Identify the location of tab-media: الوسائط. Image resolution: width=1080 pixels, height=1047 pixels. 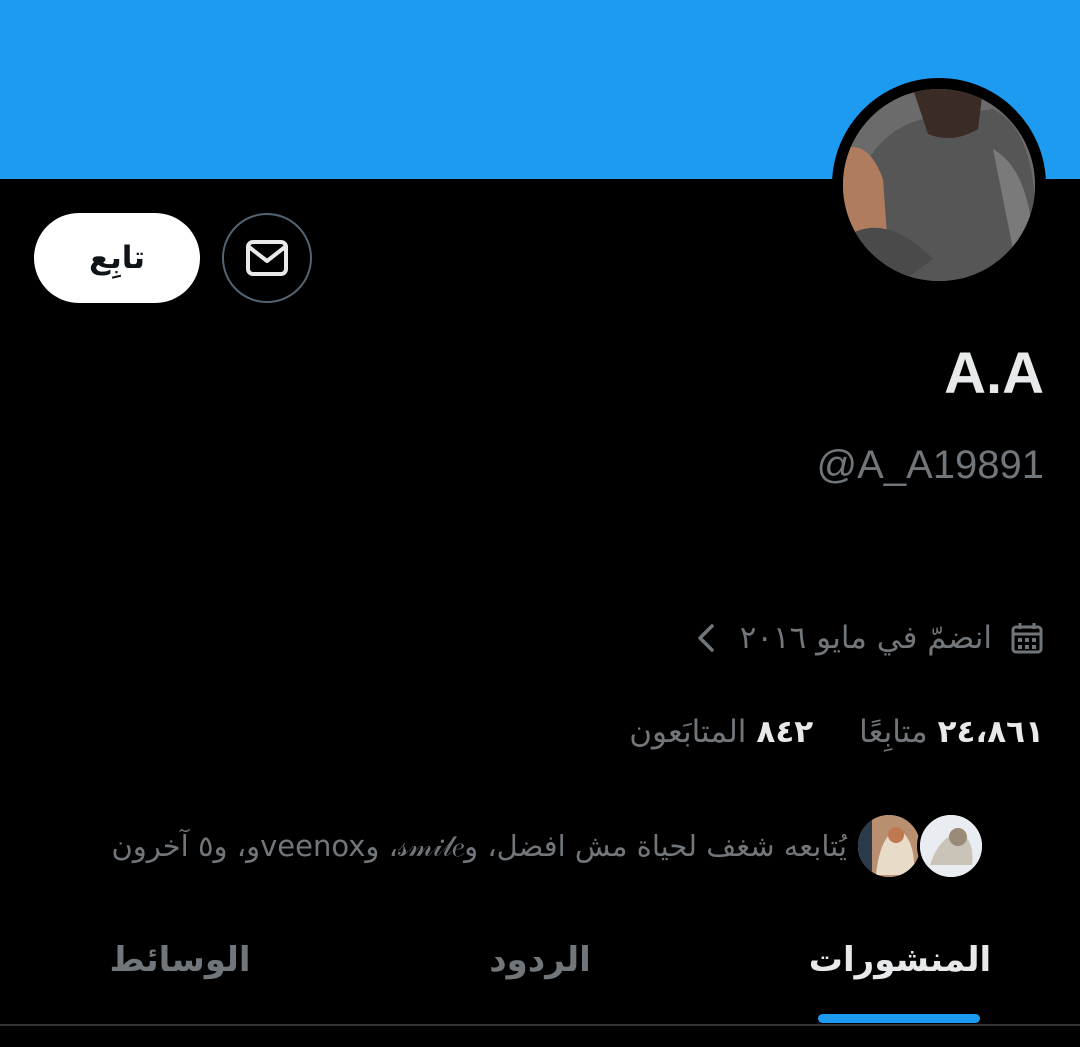
(180, 960).